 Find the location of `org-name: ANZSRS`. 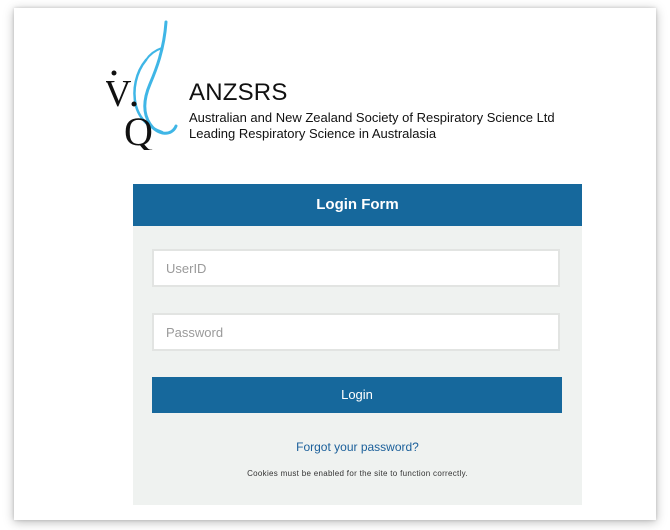

org-name: ANZSRS is located at coordinates (238, 92).